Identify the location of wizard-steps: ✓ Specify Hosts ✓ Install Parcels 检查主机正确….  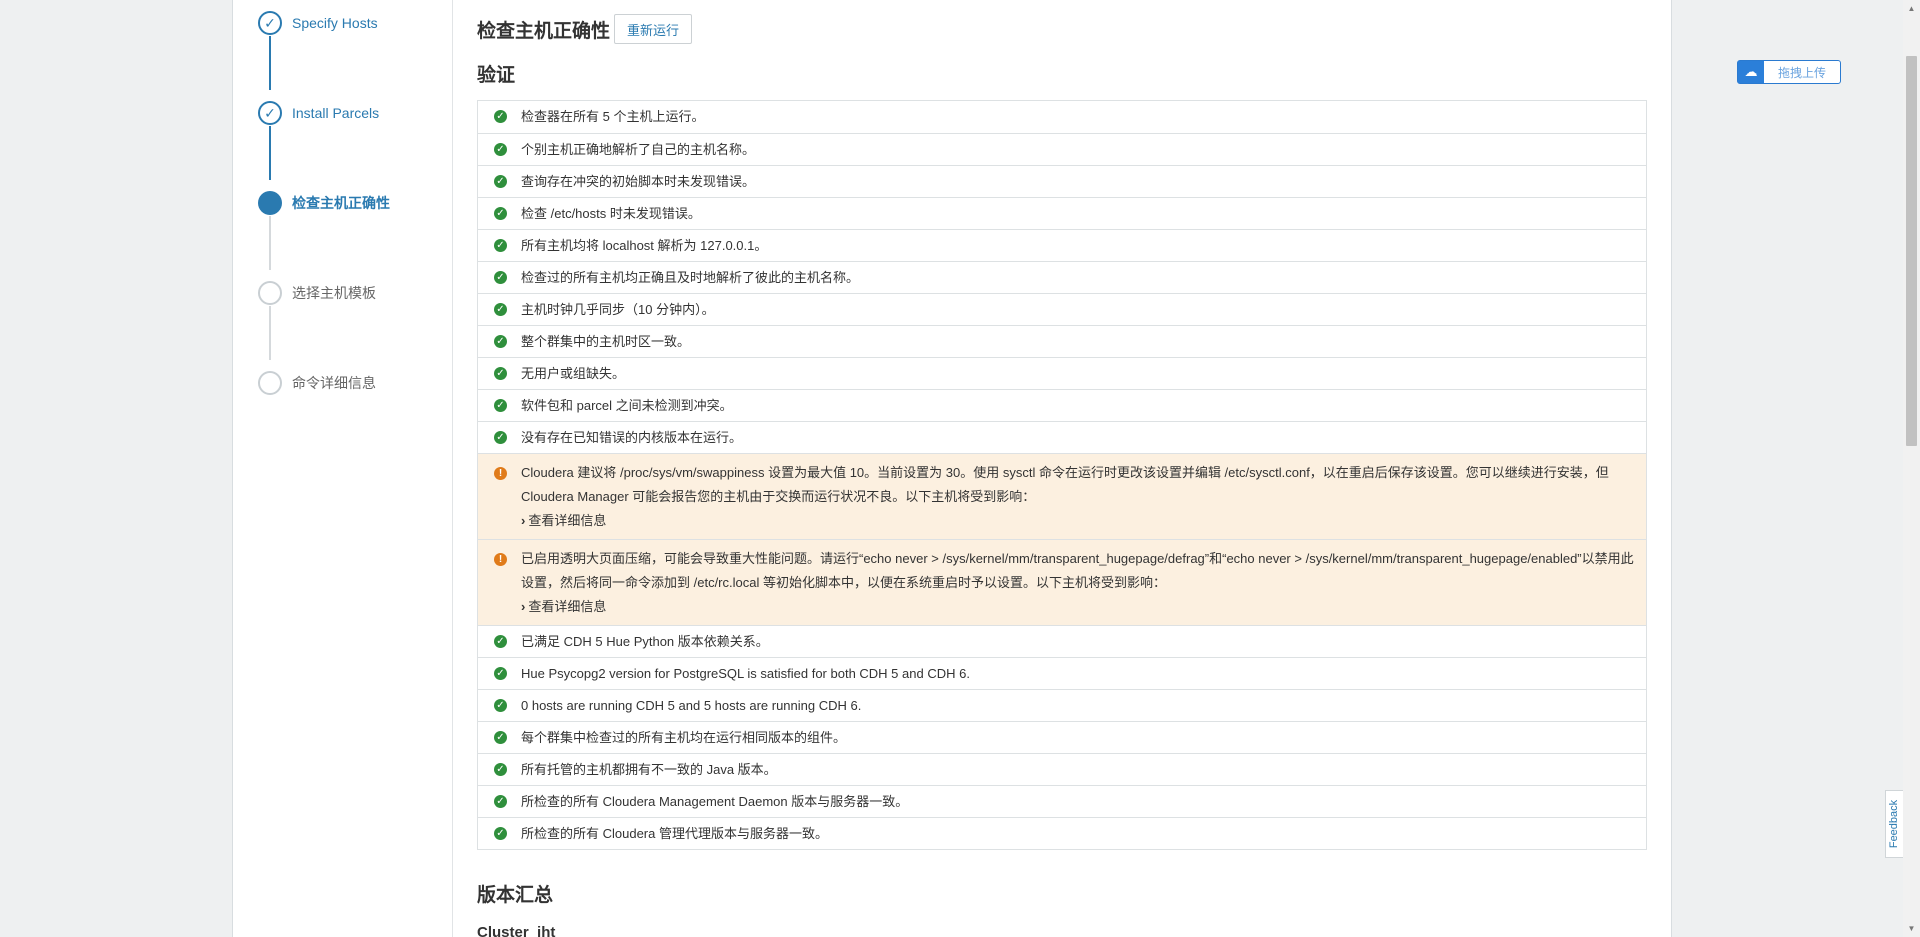
(343, 468).